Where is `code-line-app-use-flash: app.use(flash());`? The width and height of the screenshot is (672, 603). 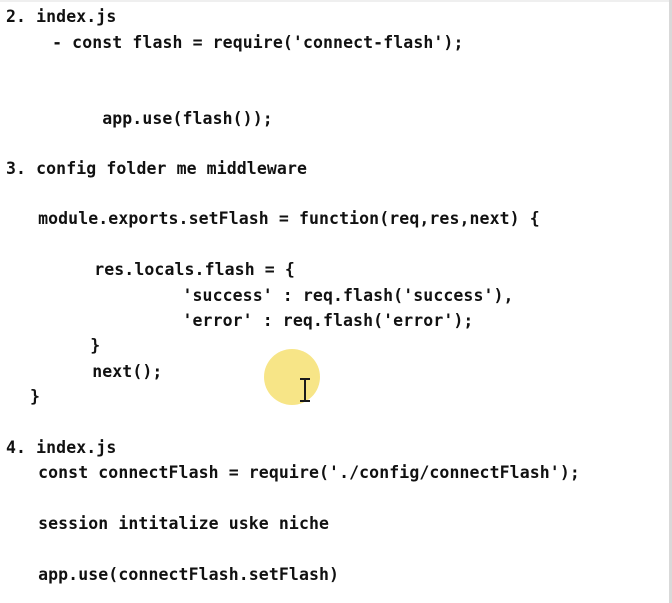 code-line-app-use-flash: app.use(flash()); is located at coordinates (157, 118).